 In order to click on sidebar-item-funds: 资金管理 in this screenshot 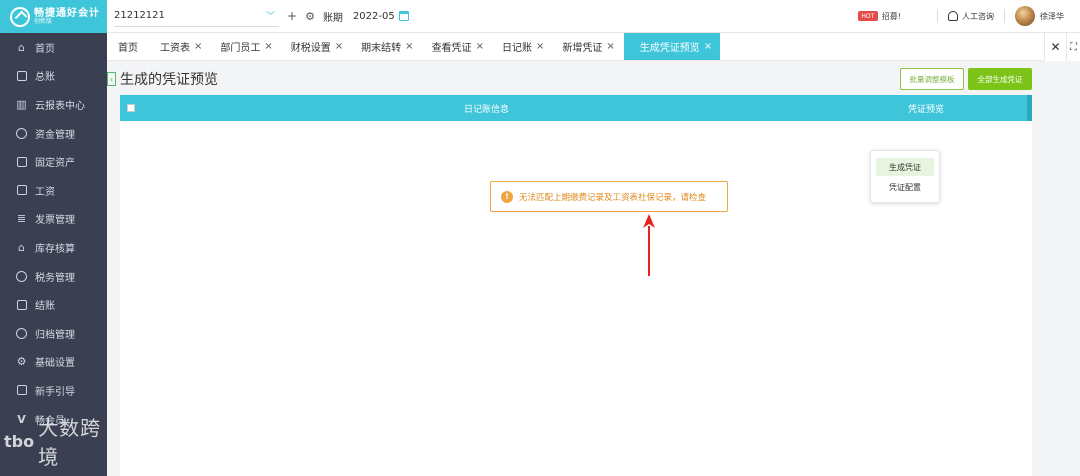, I will do `click(53, 133)`.